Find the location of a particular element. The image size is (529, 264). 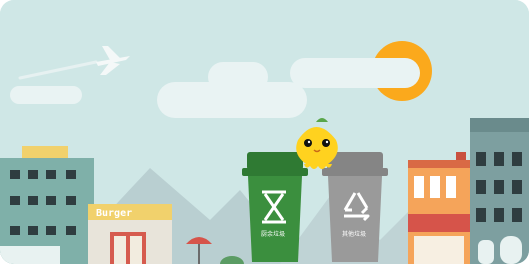

cloud-left is located at coordinates (46, 95).